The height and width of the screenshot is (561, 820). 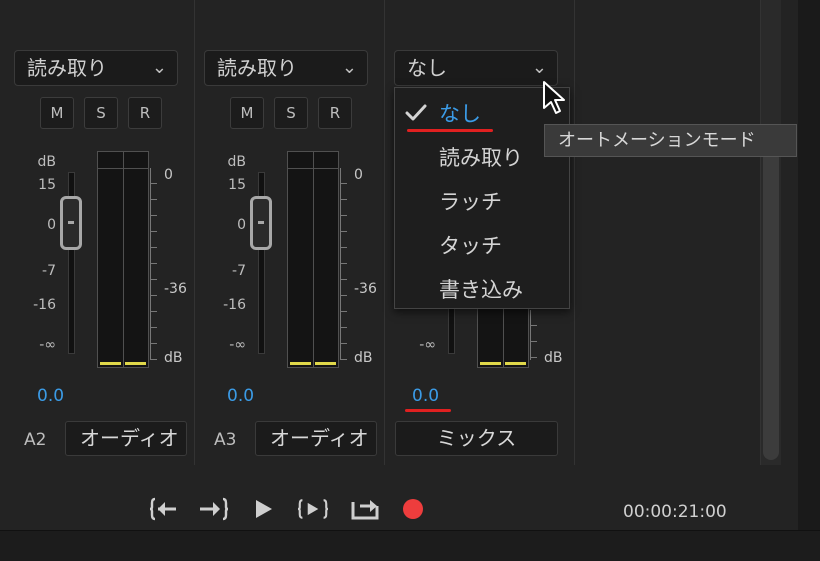 What do you see at coordinates (365, 509) in the screenshot?
I see `loop-icon` at bounding box center [365, 509].